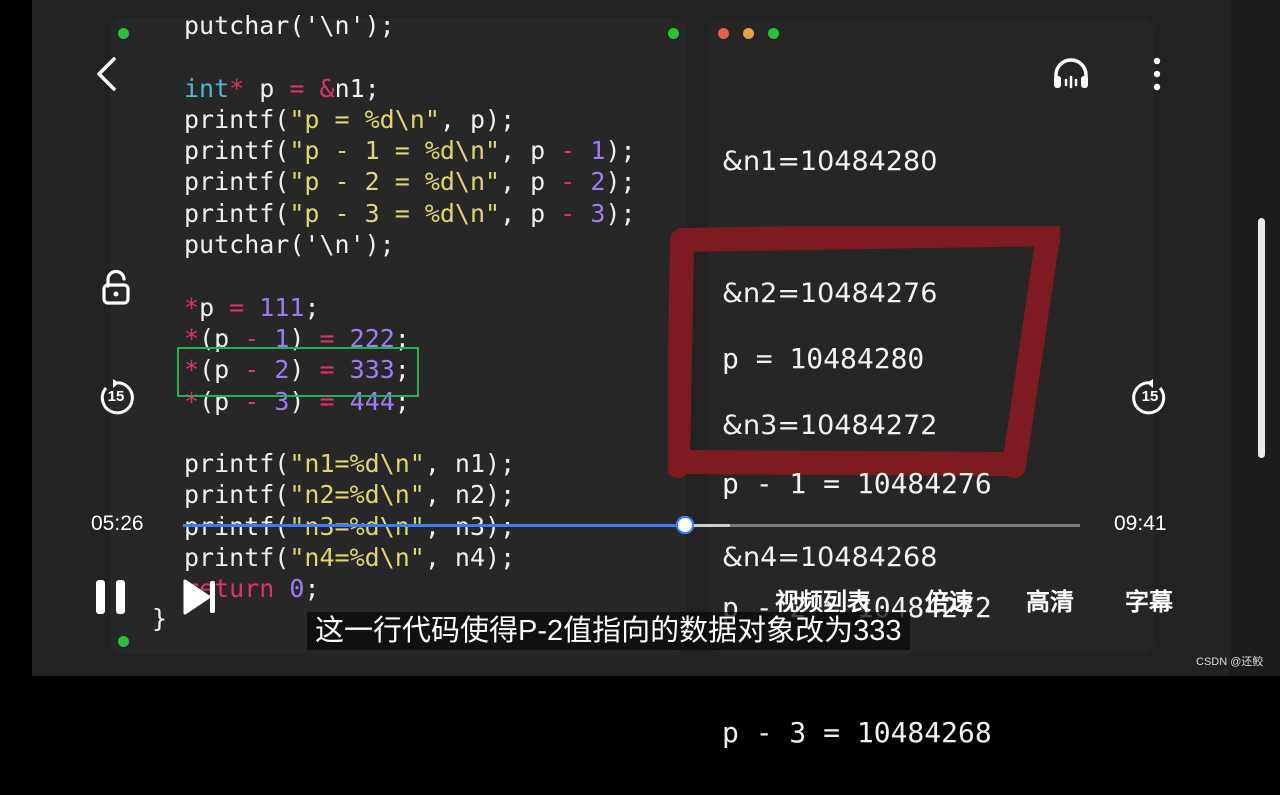 This screenshot has width=1280, height=795. Describe the element at coordinates (1071, 76) in the screenshot. I see `headphones-icon` at that location.